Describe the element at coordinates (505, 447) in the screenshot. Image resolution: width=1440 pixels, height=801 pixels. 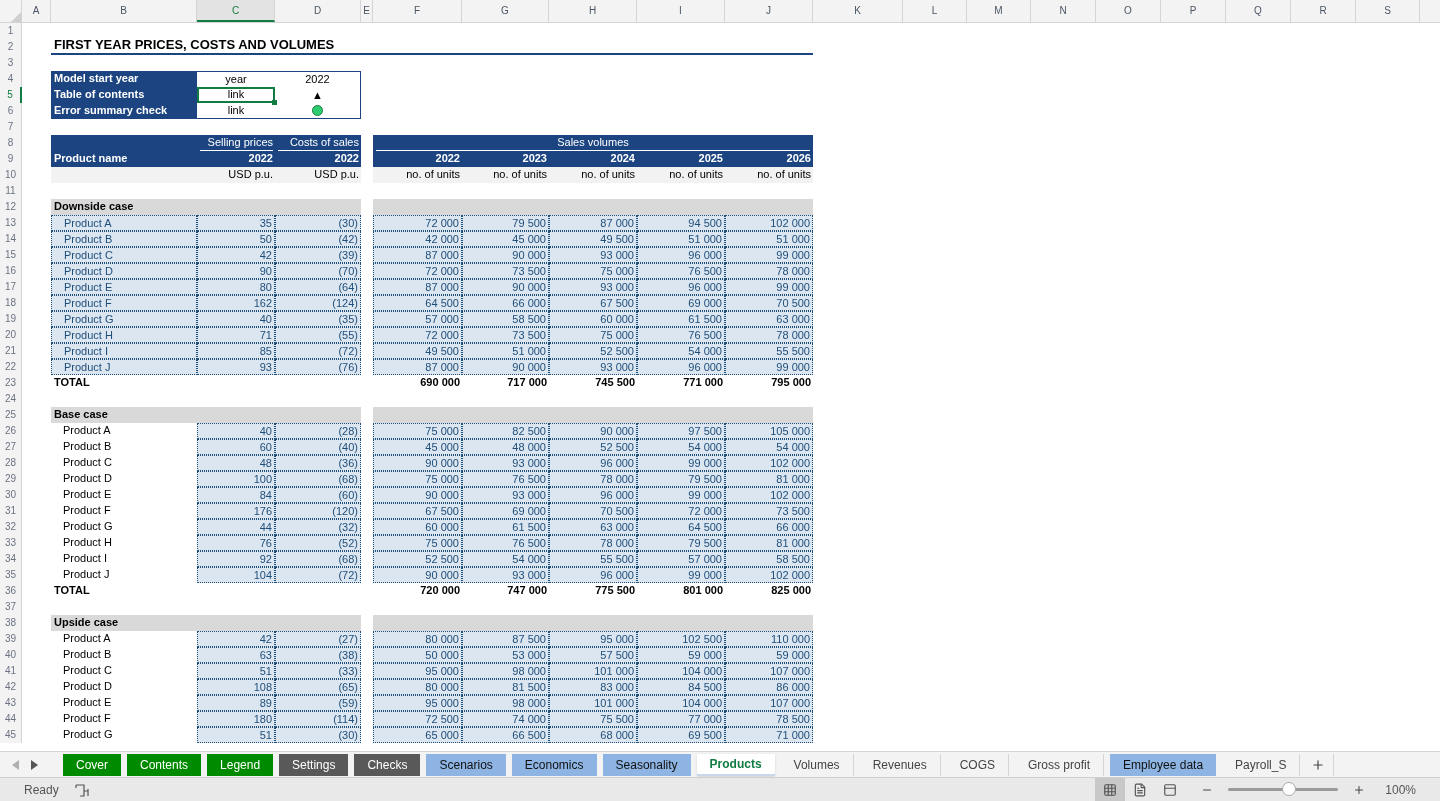
I see `volume-cell: 48 000` at that location.